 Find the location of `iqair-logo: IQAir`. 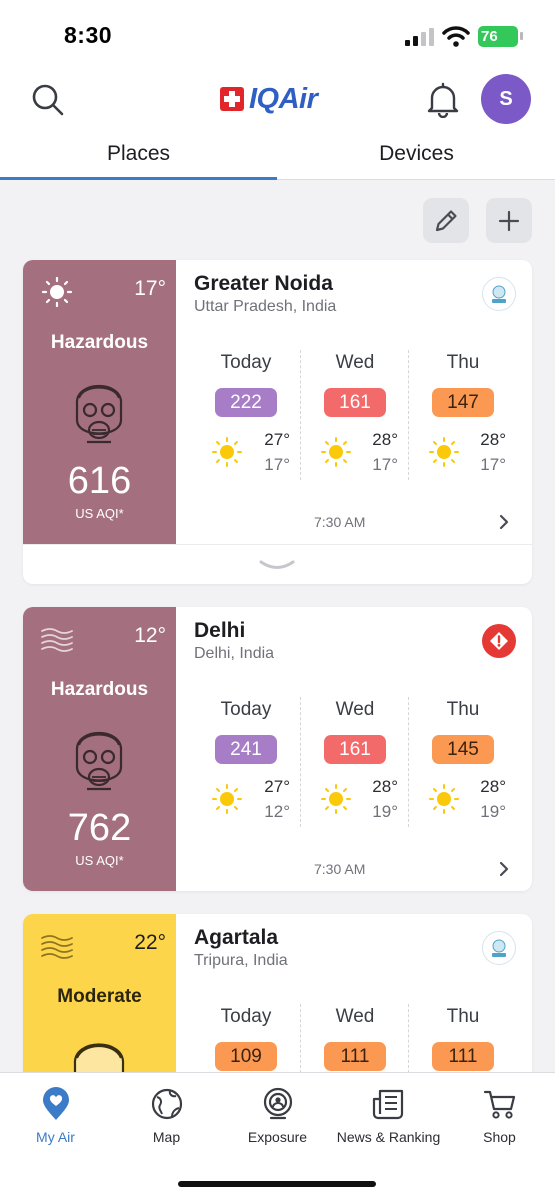

iqair-logo: IQAir is located at coordinates (269, 99).